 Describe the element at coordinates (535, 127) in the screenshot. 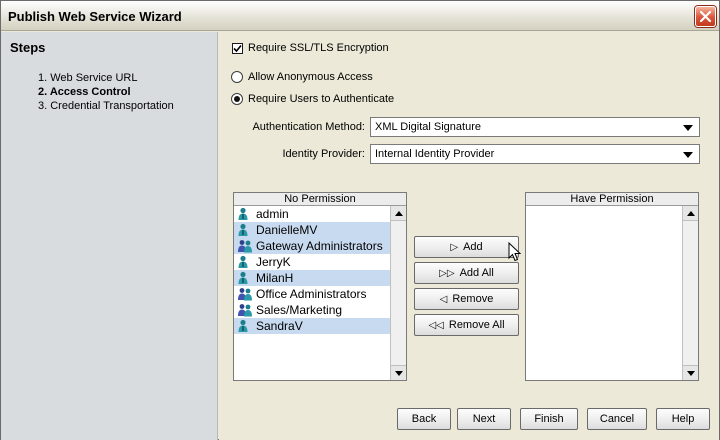

I see `auth-method-select: XML Digital Signature` at that location.